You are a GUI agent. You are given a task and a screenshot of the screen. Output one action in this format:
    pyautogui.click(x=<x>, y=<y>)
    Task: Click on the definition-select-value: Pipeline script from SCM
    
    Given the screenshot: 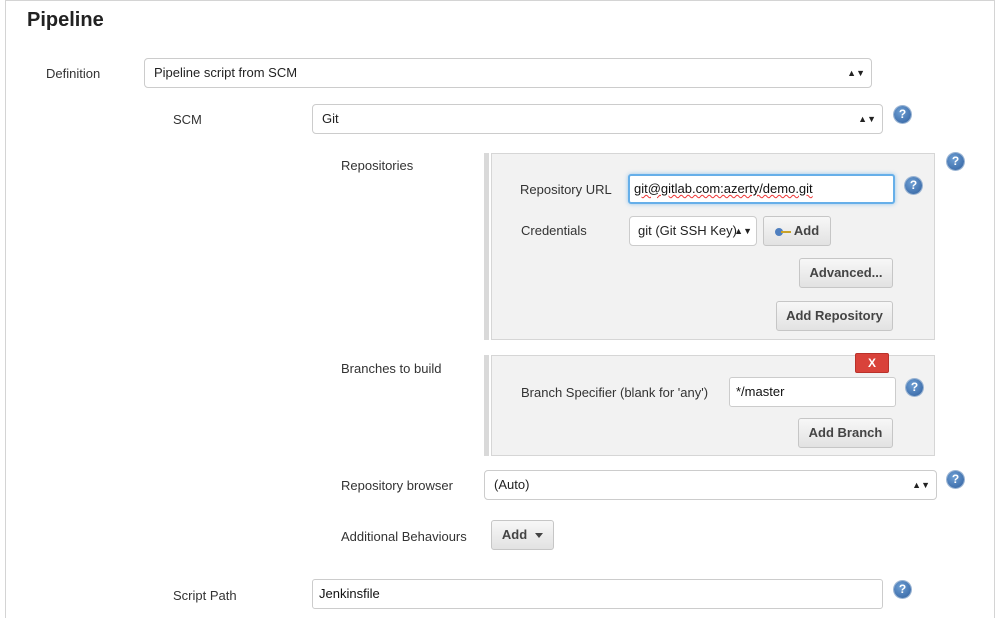 What is the action you would take?
    pyautogui.click(x=226, y=72)
    